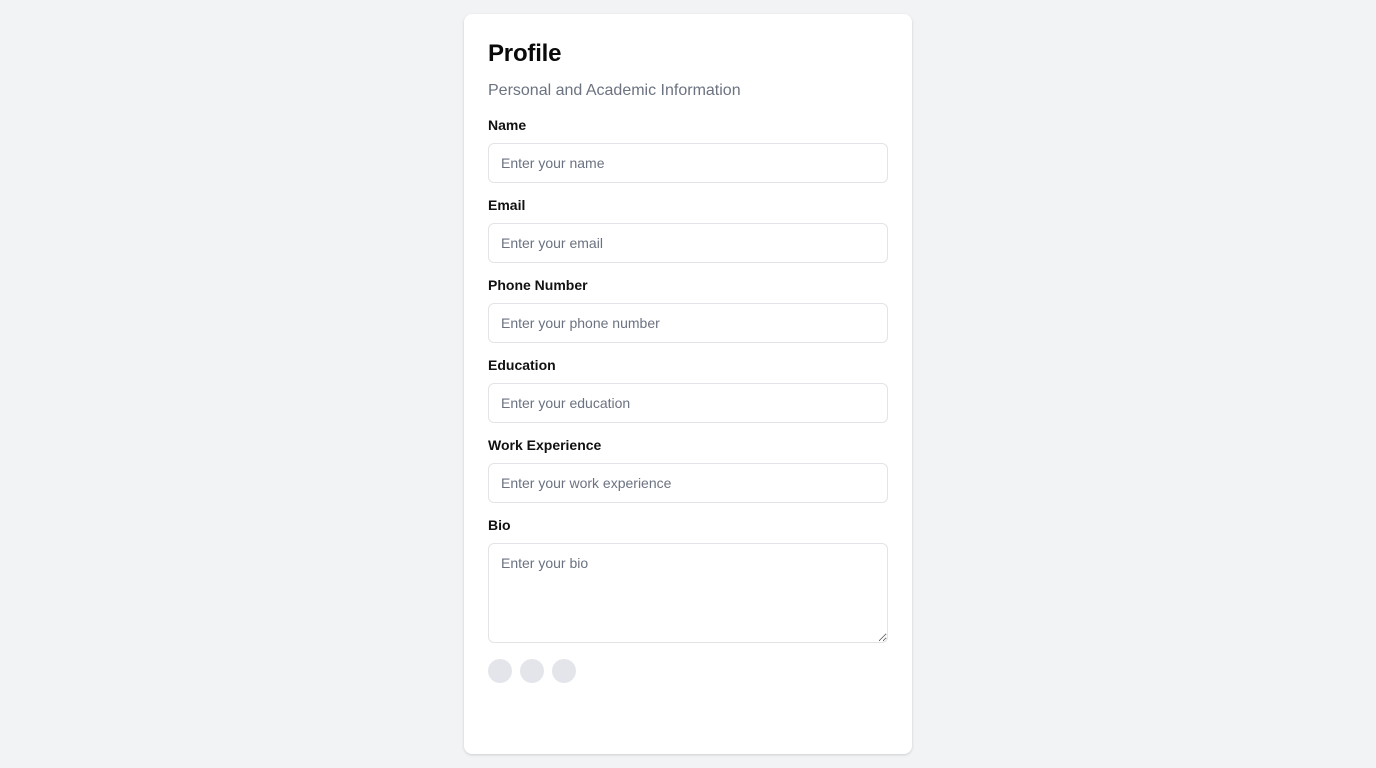 The width and height of the screenshot is (1376, 768). I want to click on work-experience-input, so click(688, 483).